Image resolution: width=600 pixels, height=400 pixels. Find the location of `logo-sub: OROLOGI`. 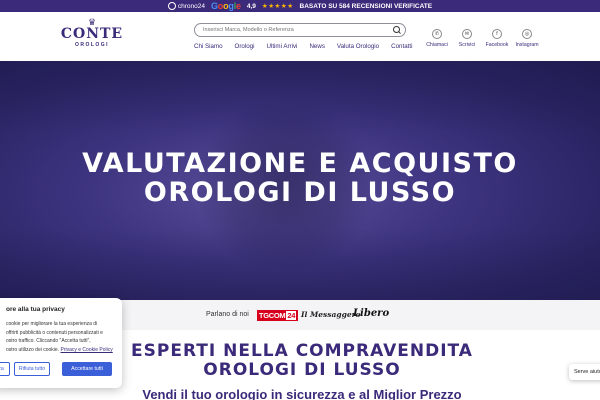

logo-sub: OROLOGI is located at coordinates (92, 45).